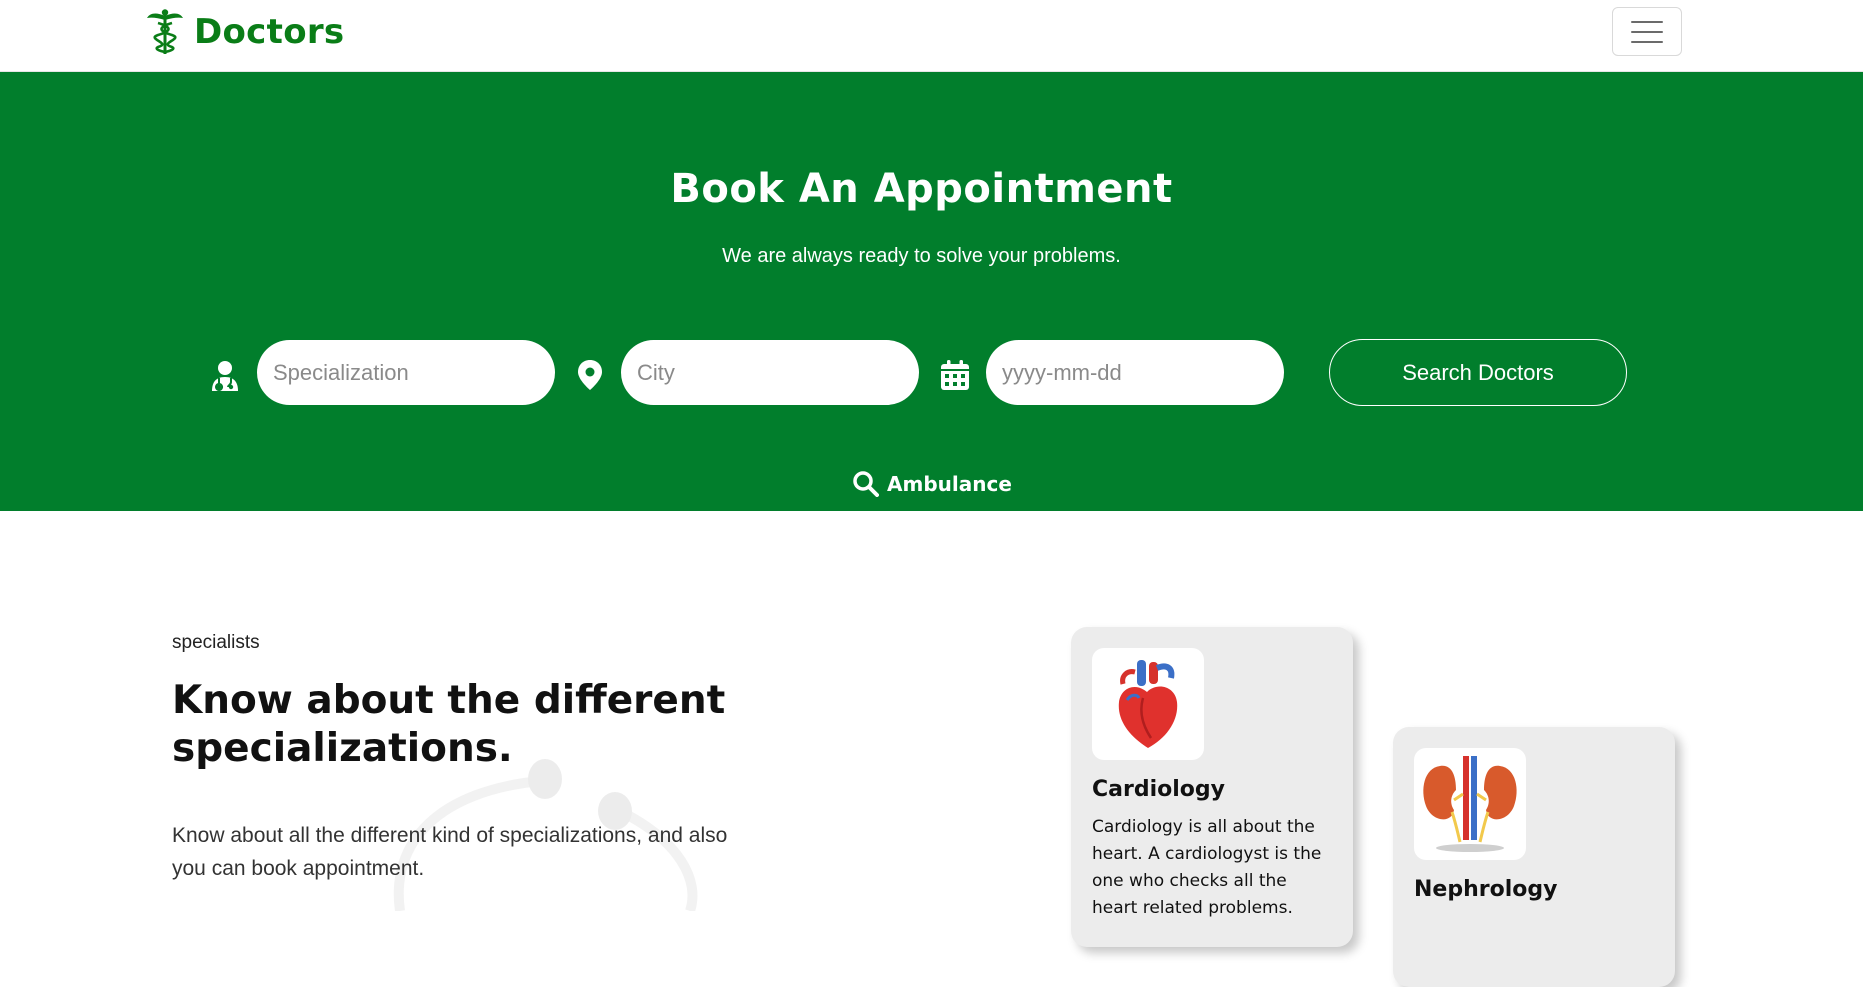 This screenshot has width=1863, height=987. What do you see at coordinates (406, 372) in the screenshot?
I see `specialization-input` at bounding box center [406, 372].